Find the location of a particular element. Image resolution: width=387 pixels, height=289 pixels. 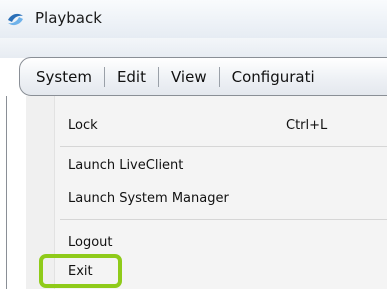

menu-configuration: Configurati is located at coordinates (273, 77).